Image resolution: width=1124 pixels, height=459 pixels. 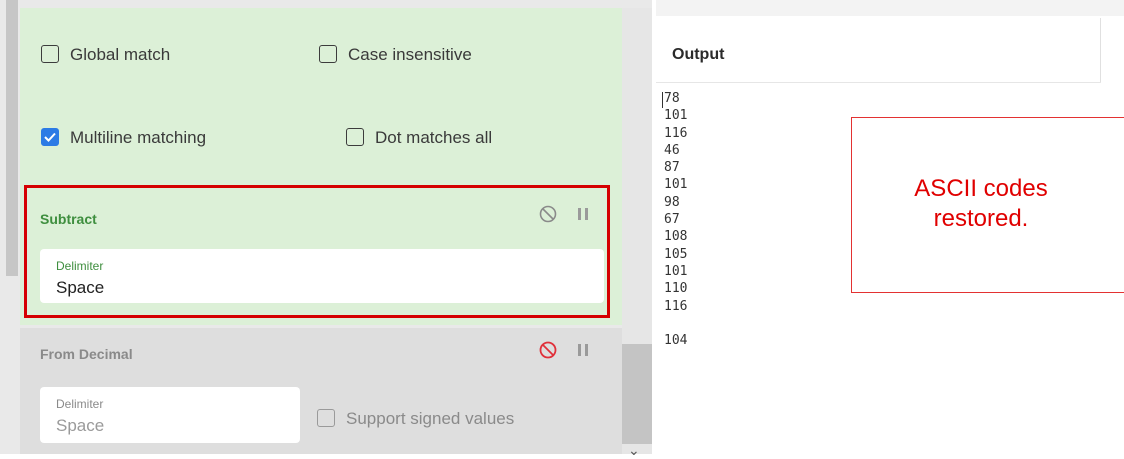 What do you see at coordinates (410, 54) in the screenshot?
I see `case-insensitive-label: Case insensitive` at bounding box center [410, 54].